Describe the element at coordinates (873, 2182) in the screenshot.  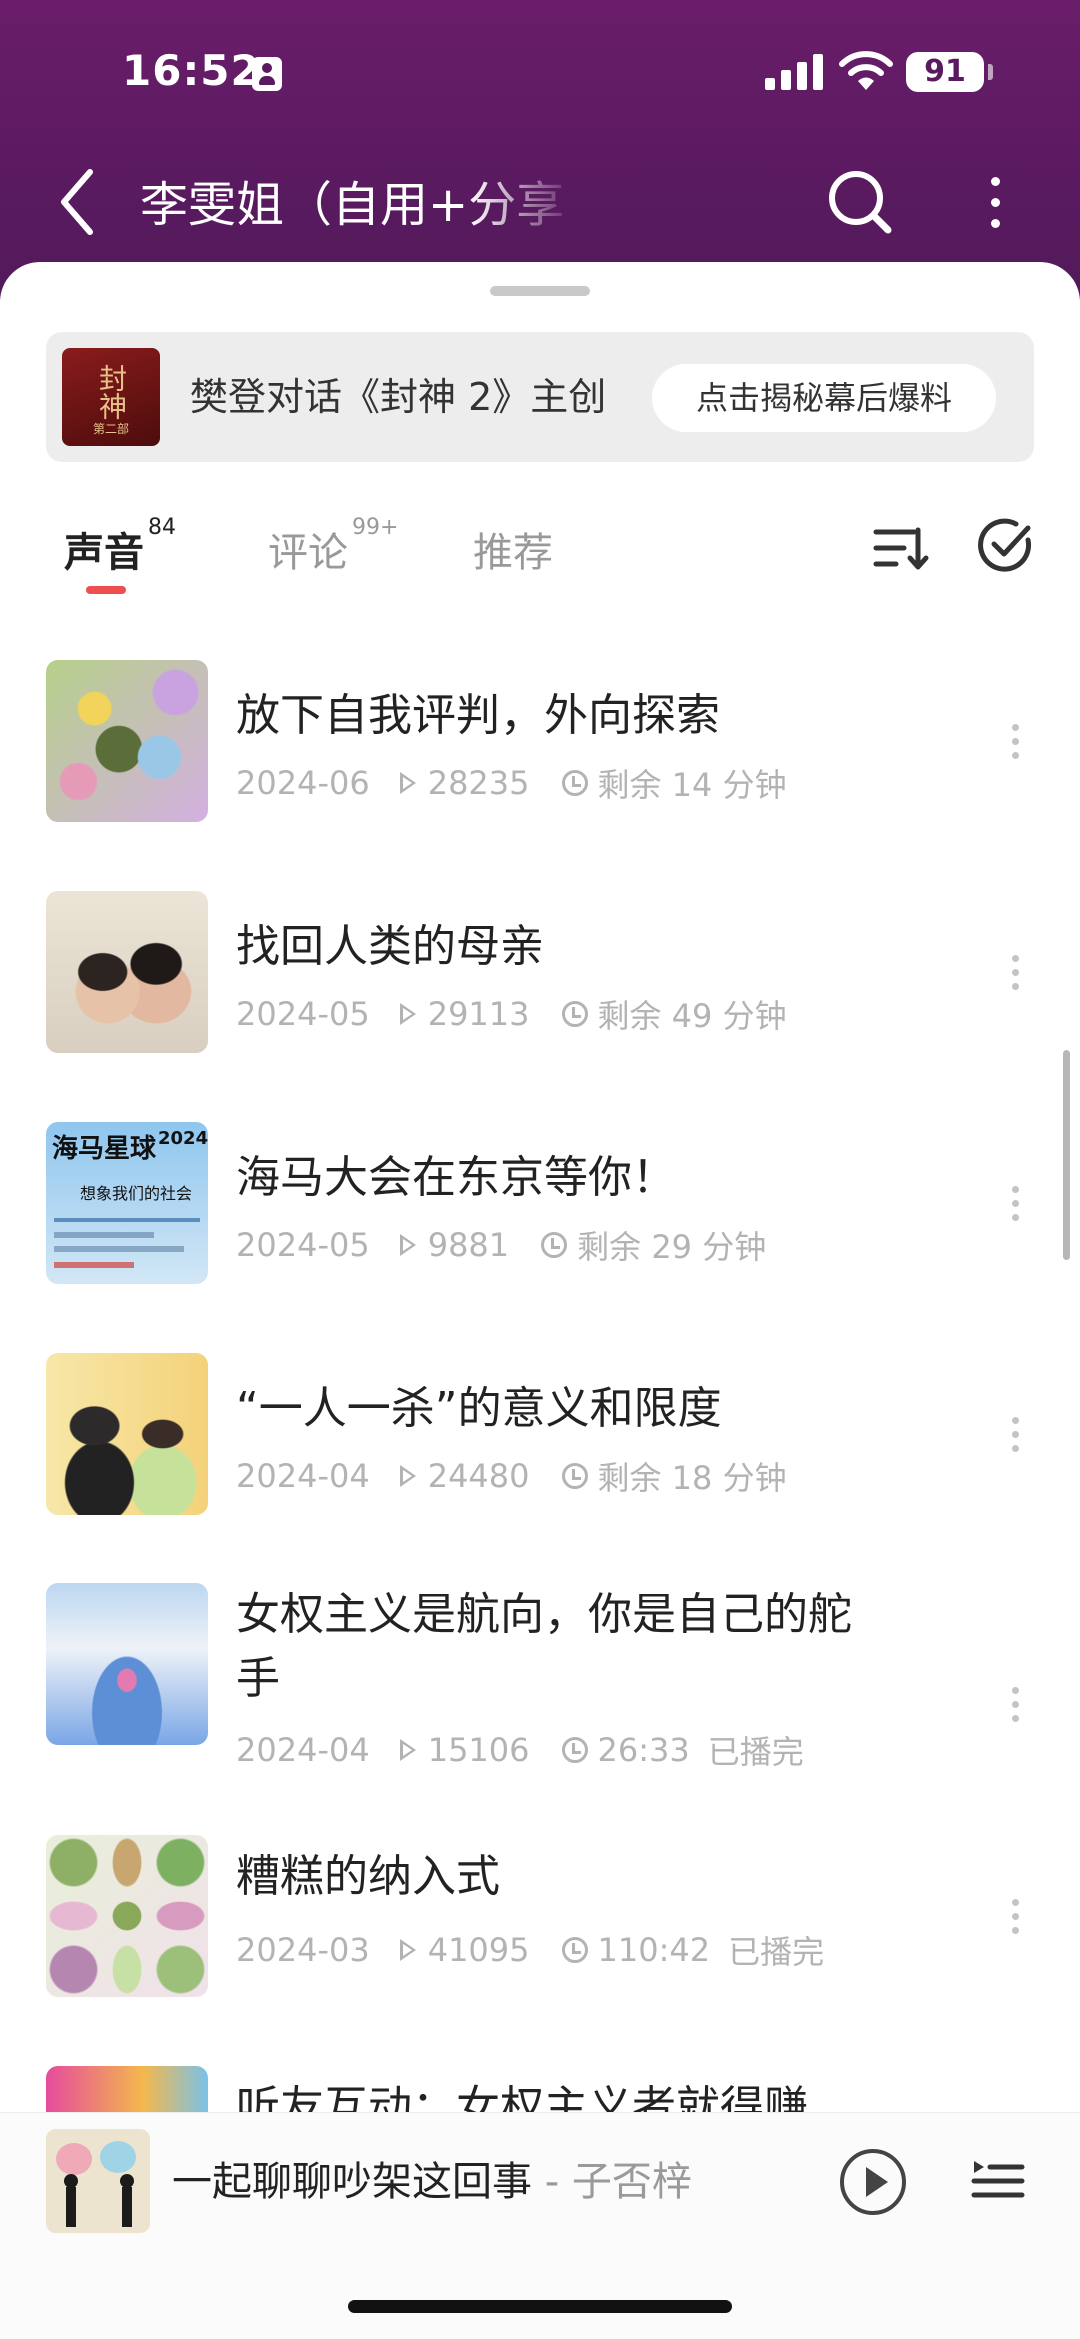
I see `play-button` at that location.